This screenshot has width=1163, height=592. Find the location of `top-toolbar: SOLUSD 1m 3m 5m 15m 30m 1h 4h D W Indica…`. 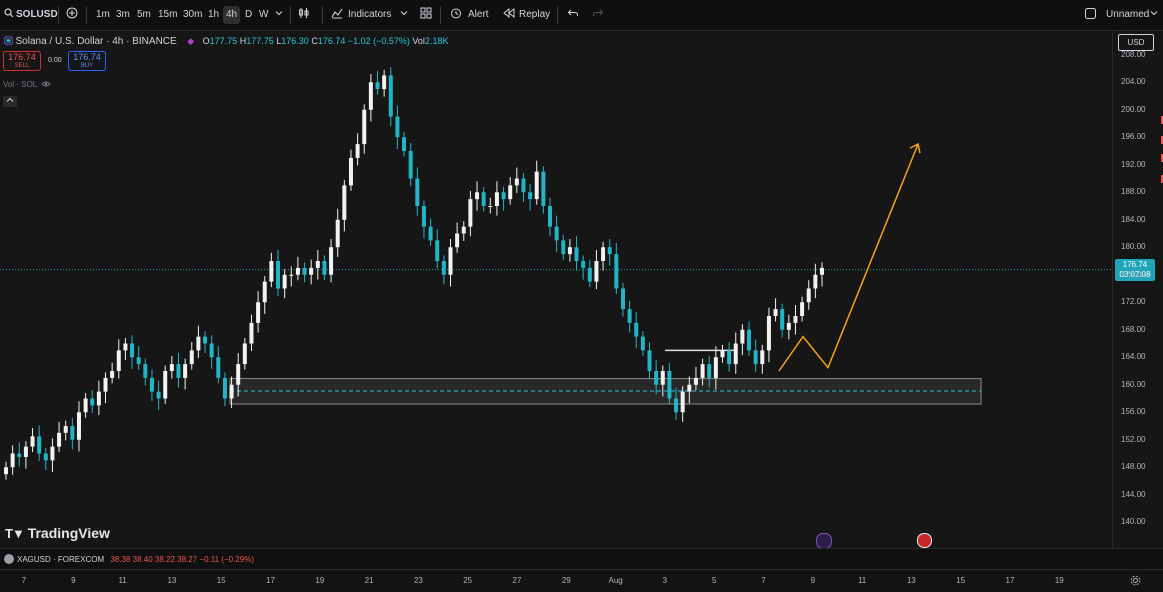

top-toolbar: SOLUSD 1m 3m 5m 15m 30m 1h 4h D W Indica… is located at coordinates (581, 15).